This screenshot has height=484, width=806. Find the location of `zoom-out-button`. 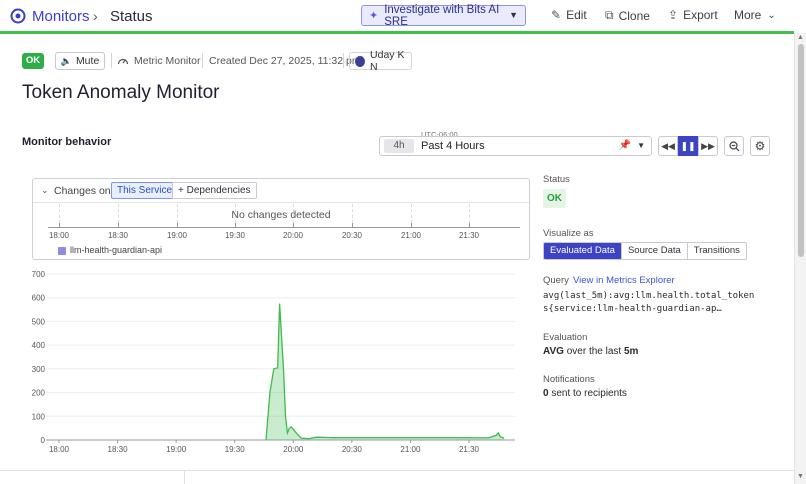

zoom-out-button is located at coordinates (734, 146).